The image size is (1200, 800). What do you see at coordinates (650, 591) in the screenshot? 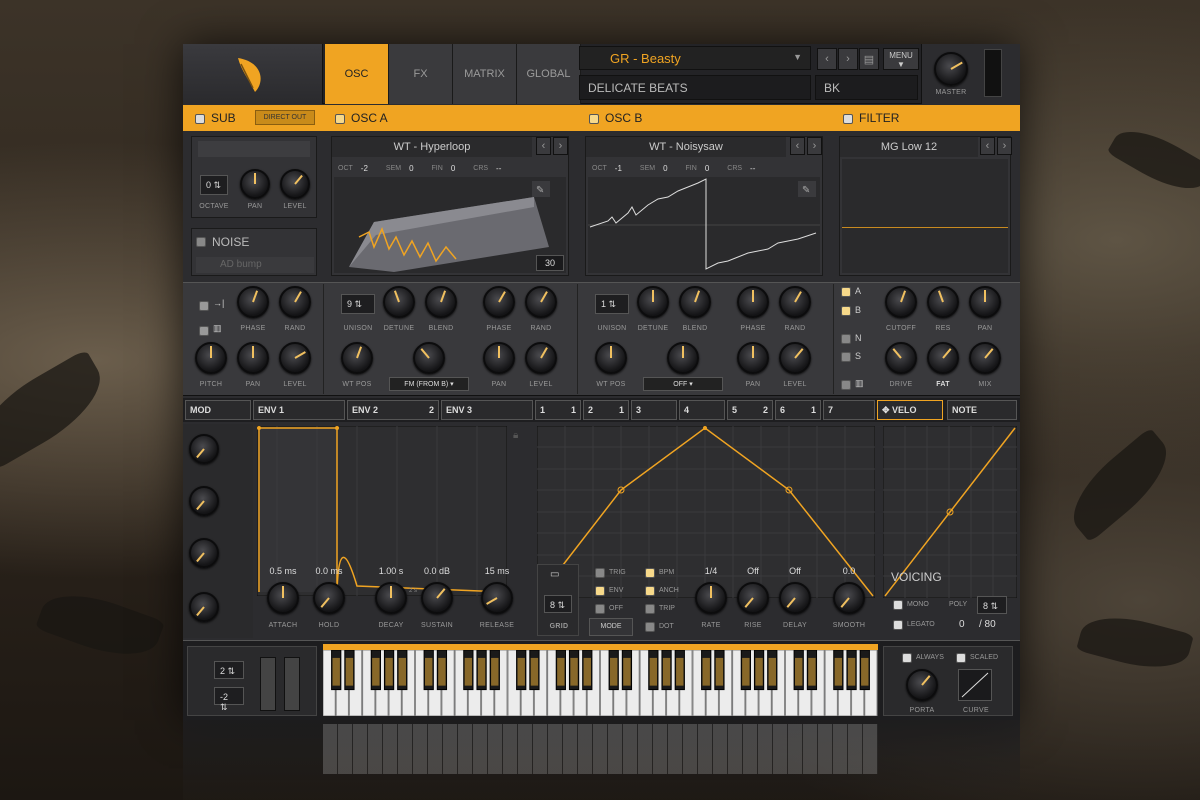
I see `anch-toggle` at bounding box center [650, 591].